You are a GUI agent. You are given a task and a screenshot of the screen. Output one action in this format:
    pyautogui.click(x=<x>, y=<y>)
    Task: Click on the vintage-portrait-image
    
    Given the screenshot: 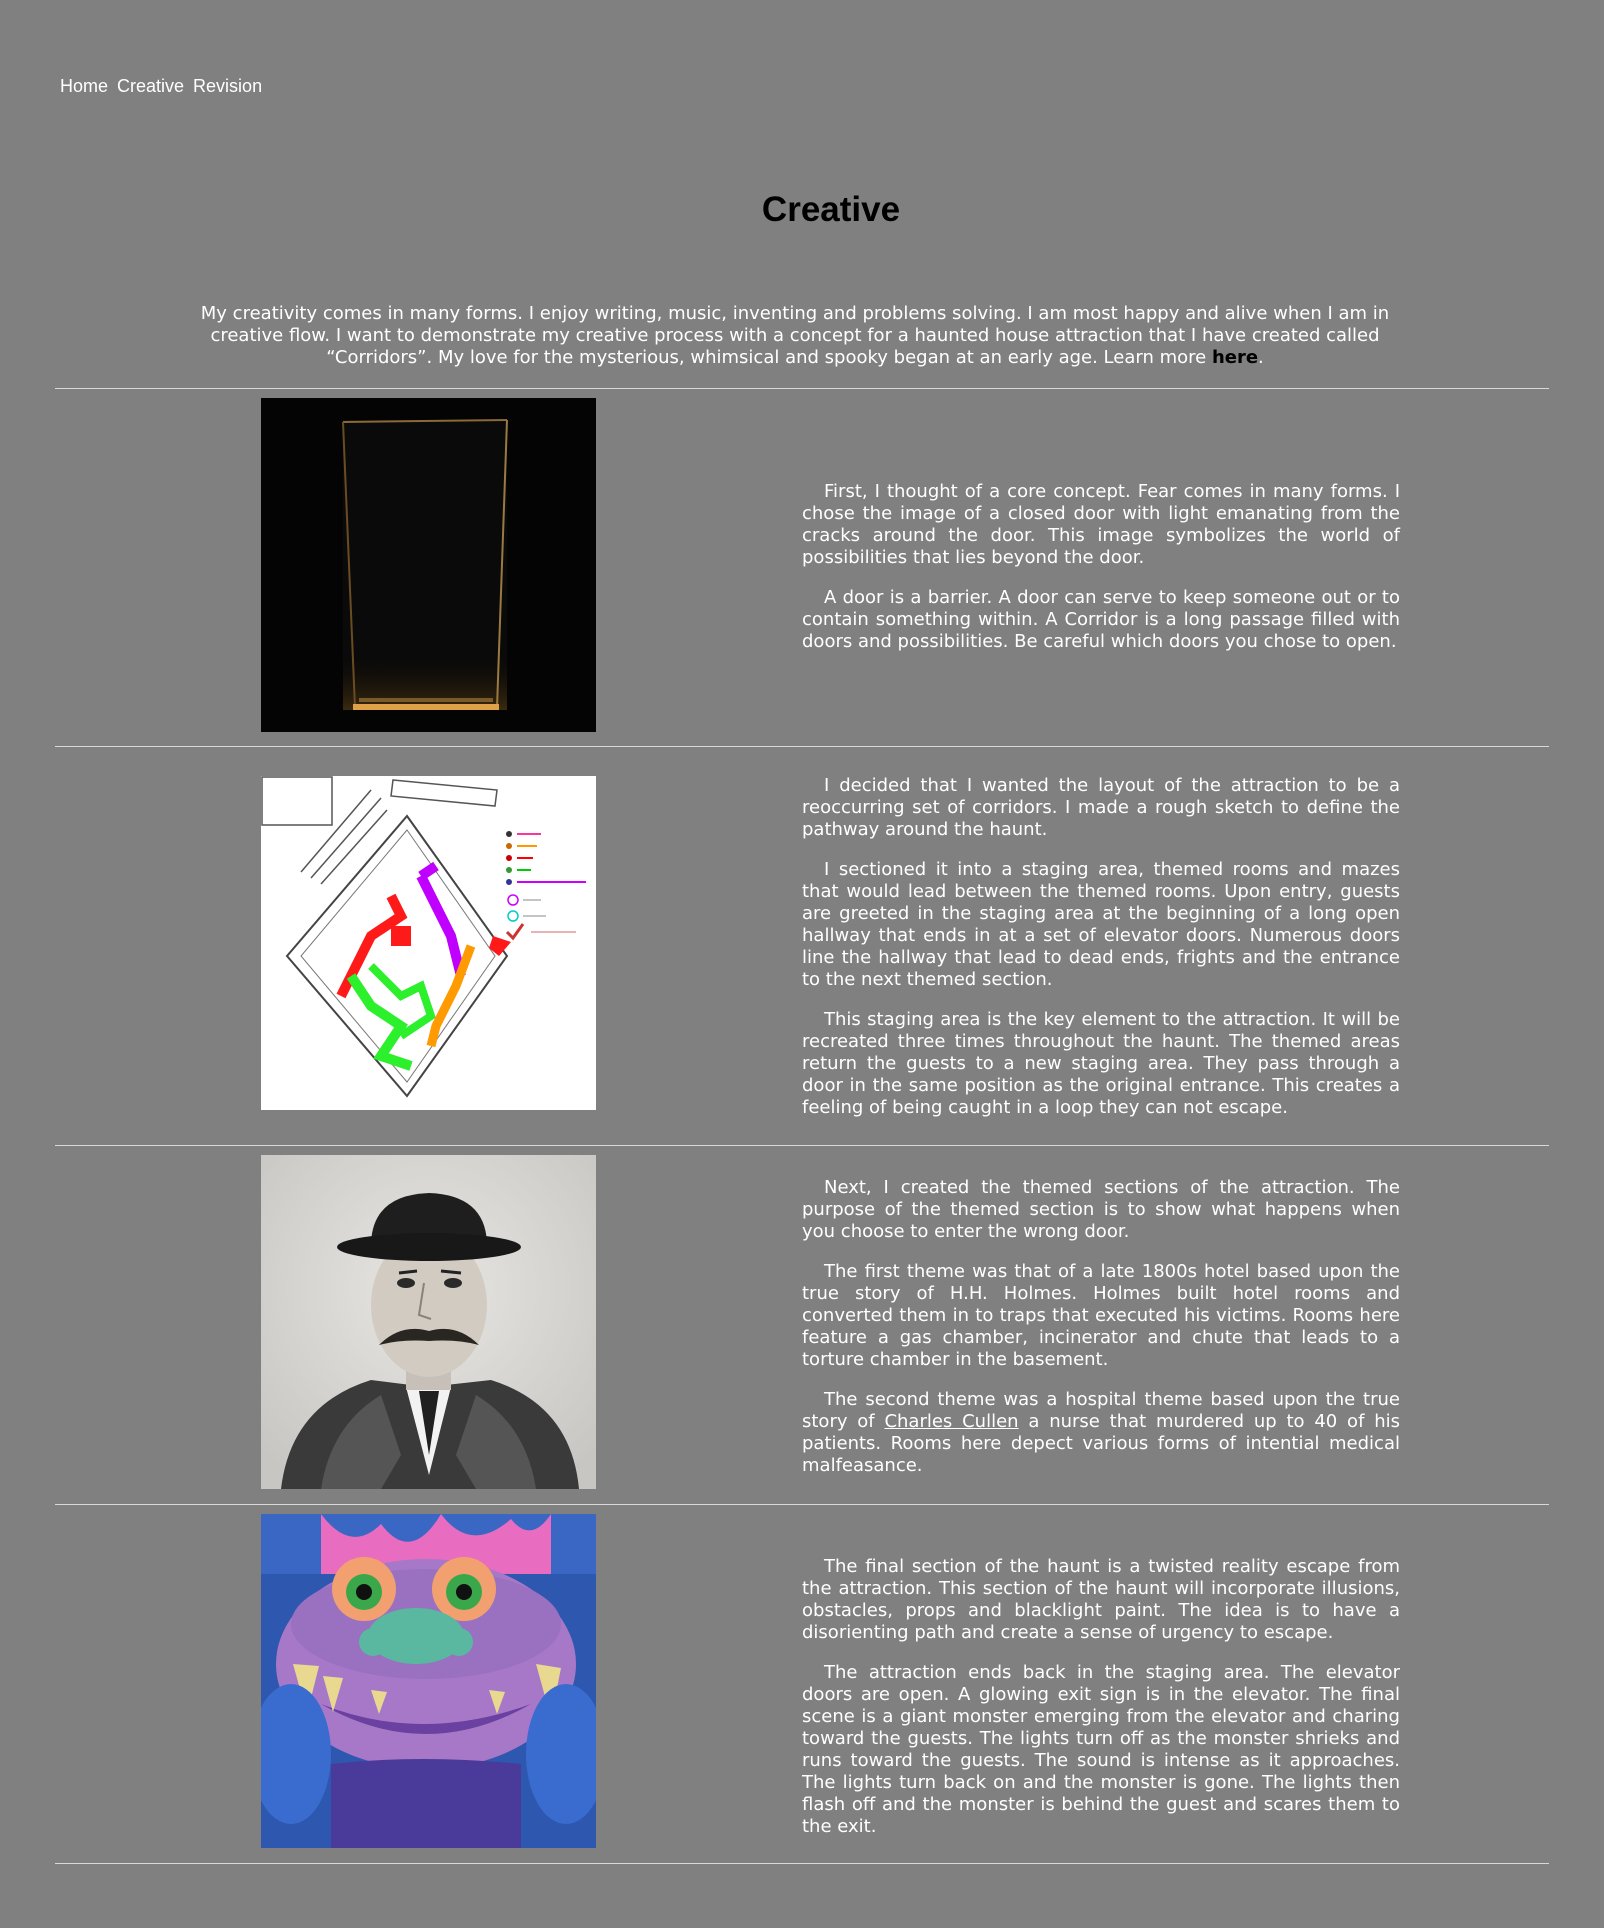 What is the action you would take?
    pyautogui.click(x=428, y=1322)
    